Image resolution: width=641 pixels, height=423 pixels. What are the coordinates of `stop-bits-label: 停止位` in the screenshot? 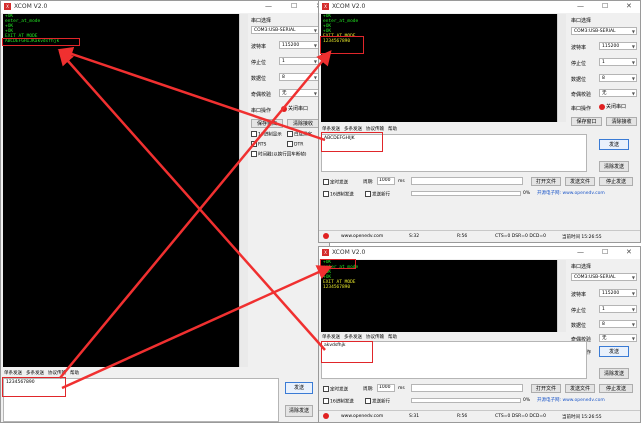 It's located at (579, 64).